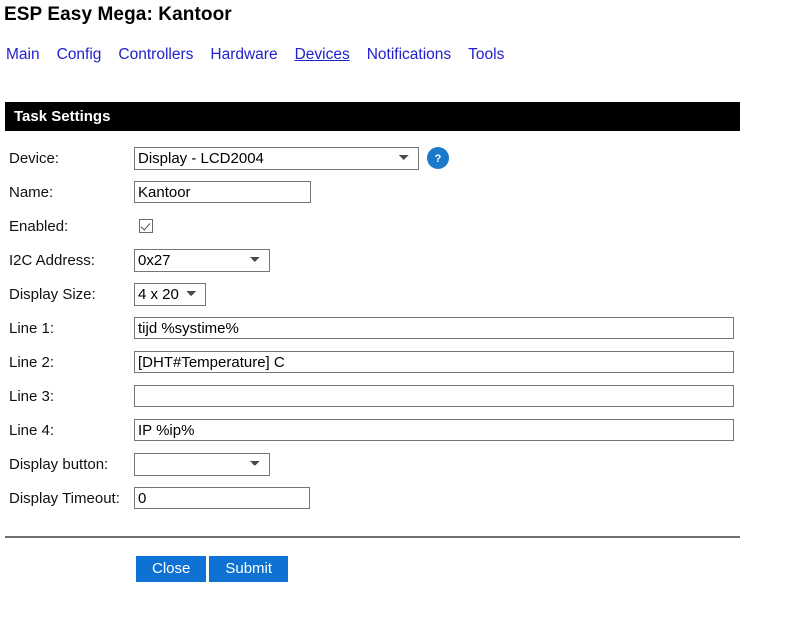  Describe the element at coordinates (62, 116) in the screenshot. I see `section-title: Task Settings` at that location.